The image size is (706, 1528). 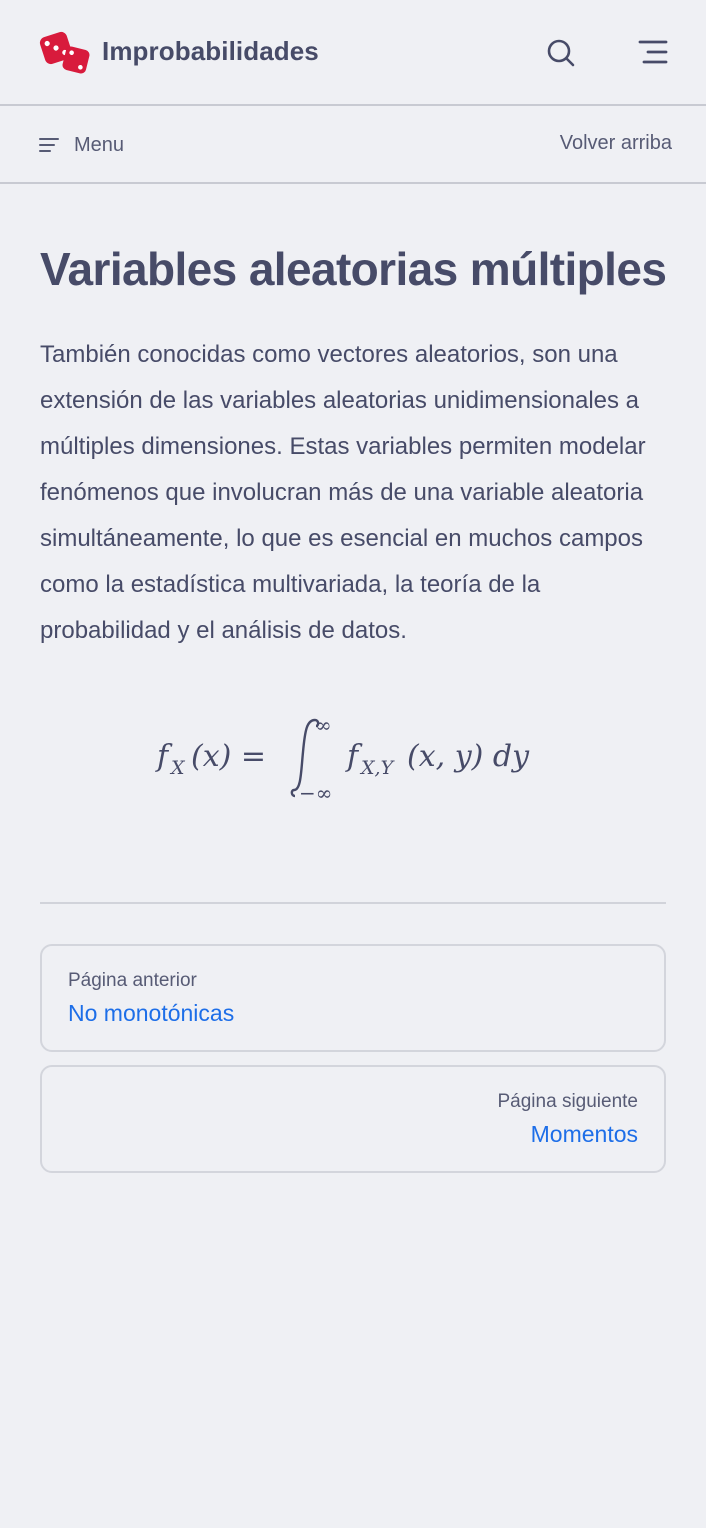 I want to click on menu-toggle-button: Menu, so click(x=81, y=145).